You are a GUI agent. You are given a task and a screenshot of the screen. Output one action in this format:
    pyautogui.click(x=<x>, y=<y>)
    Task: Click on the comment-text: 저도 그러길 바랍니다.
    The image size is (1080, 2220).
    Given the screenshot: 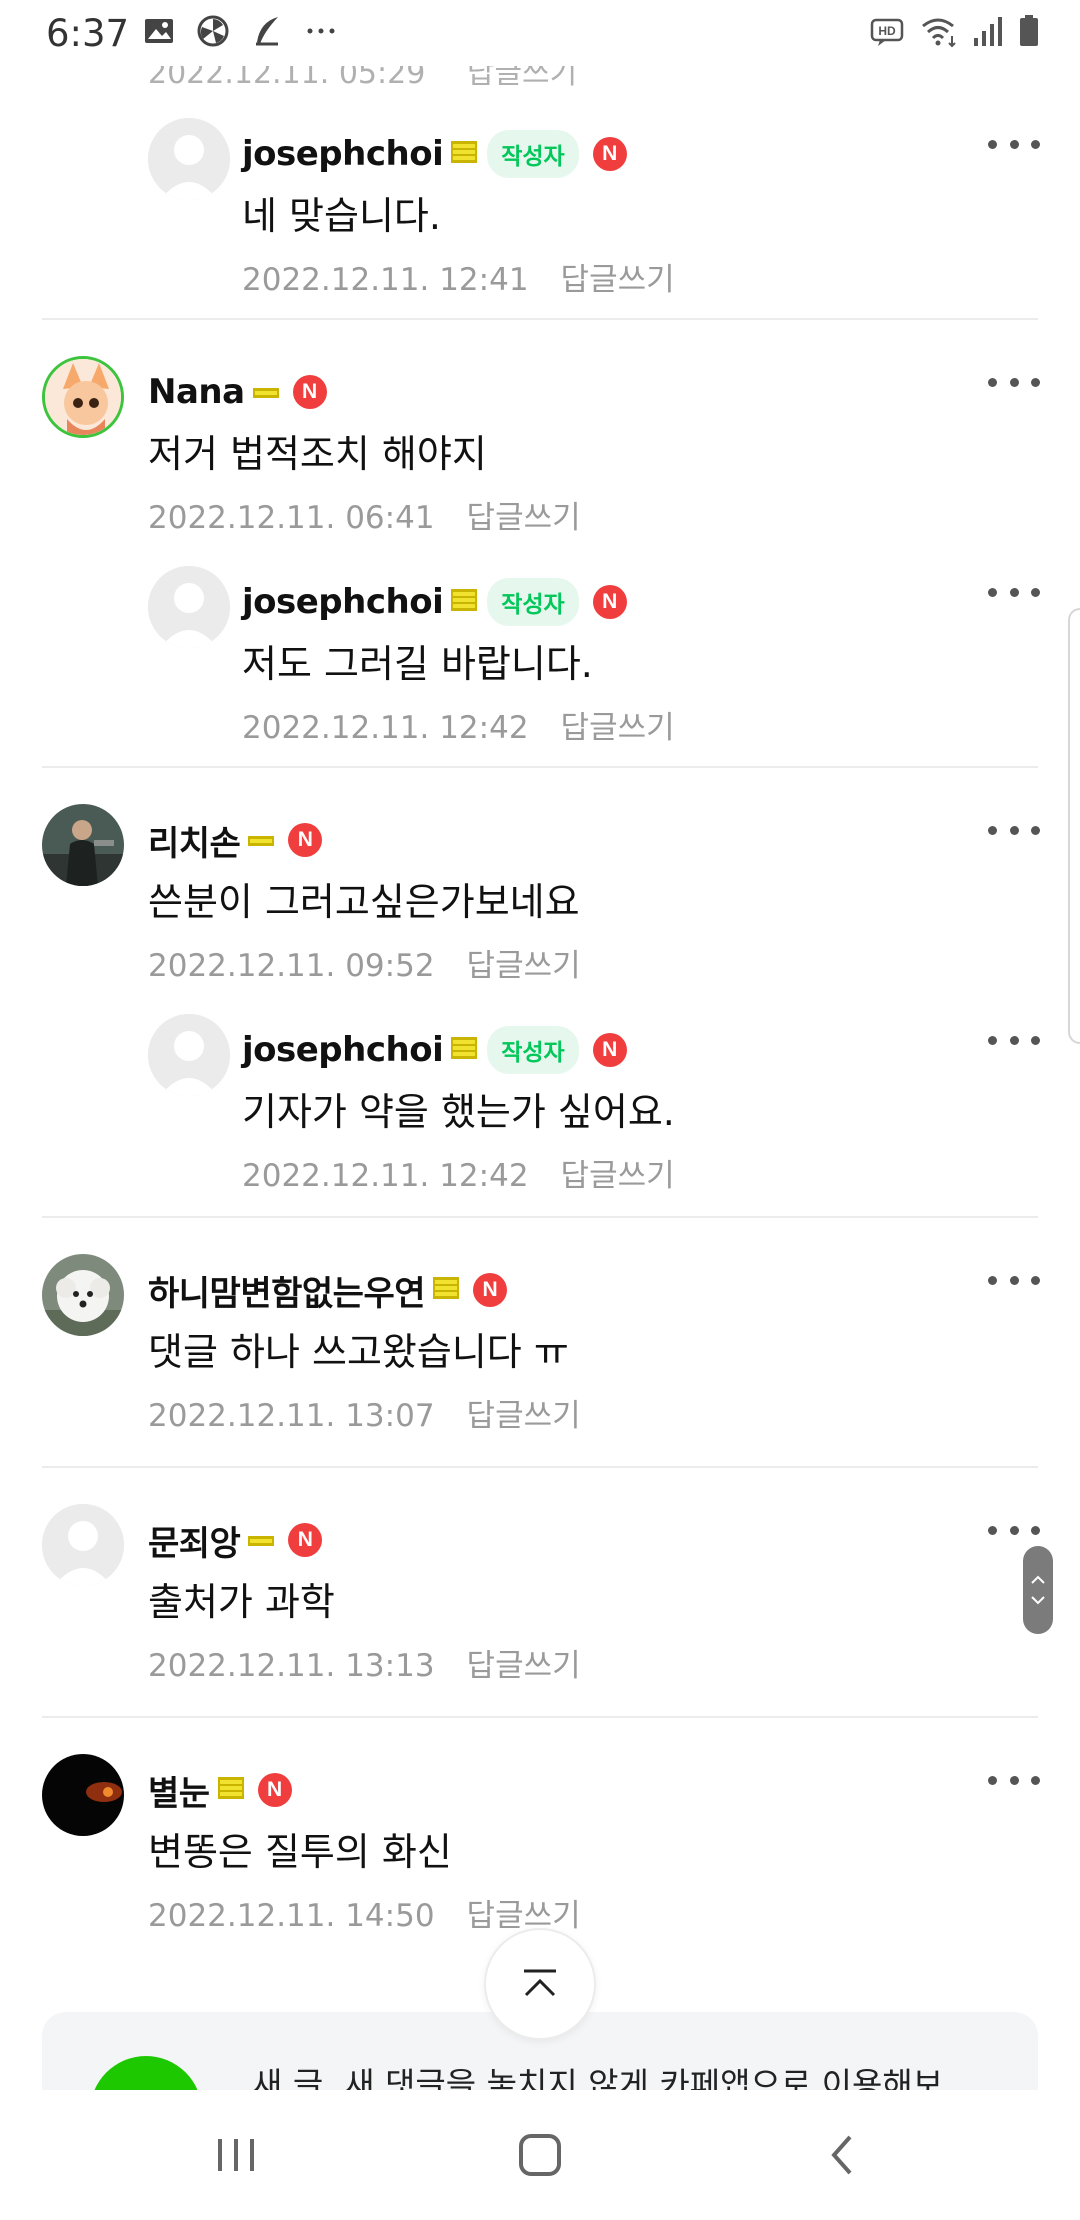 What is the action you would take?
    pyautogui.click(x=417, y=664)
    